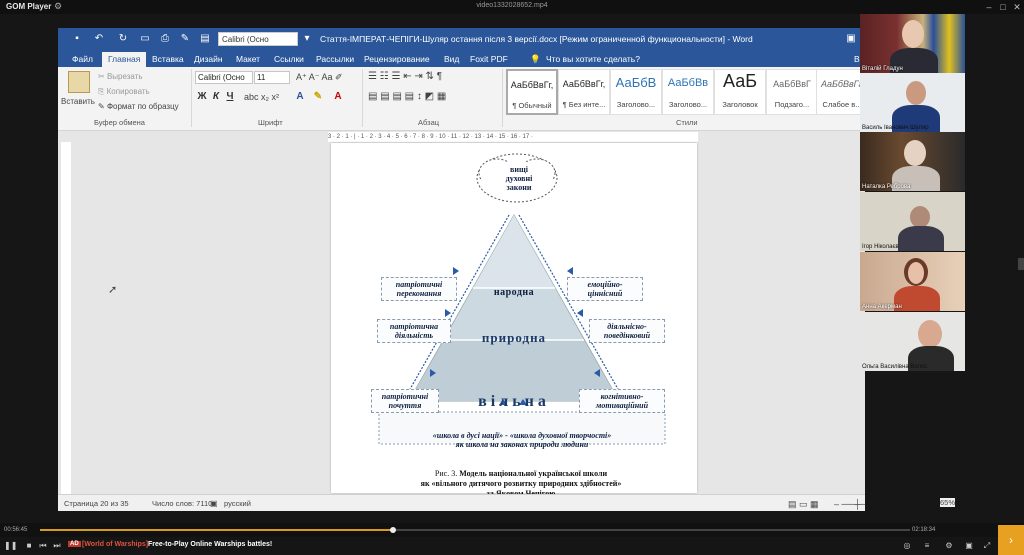 This screenshot has width=1024, height=555. What do you see at coordinates (405, 76) in the screenshot?
I see `list-icons: ☰ ☷ ☰ ⇤ ⇥ ⇅ ¶` at bounding box center [405, 76].